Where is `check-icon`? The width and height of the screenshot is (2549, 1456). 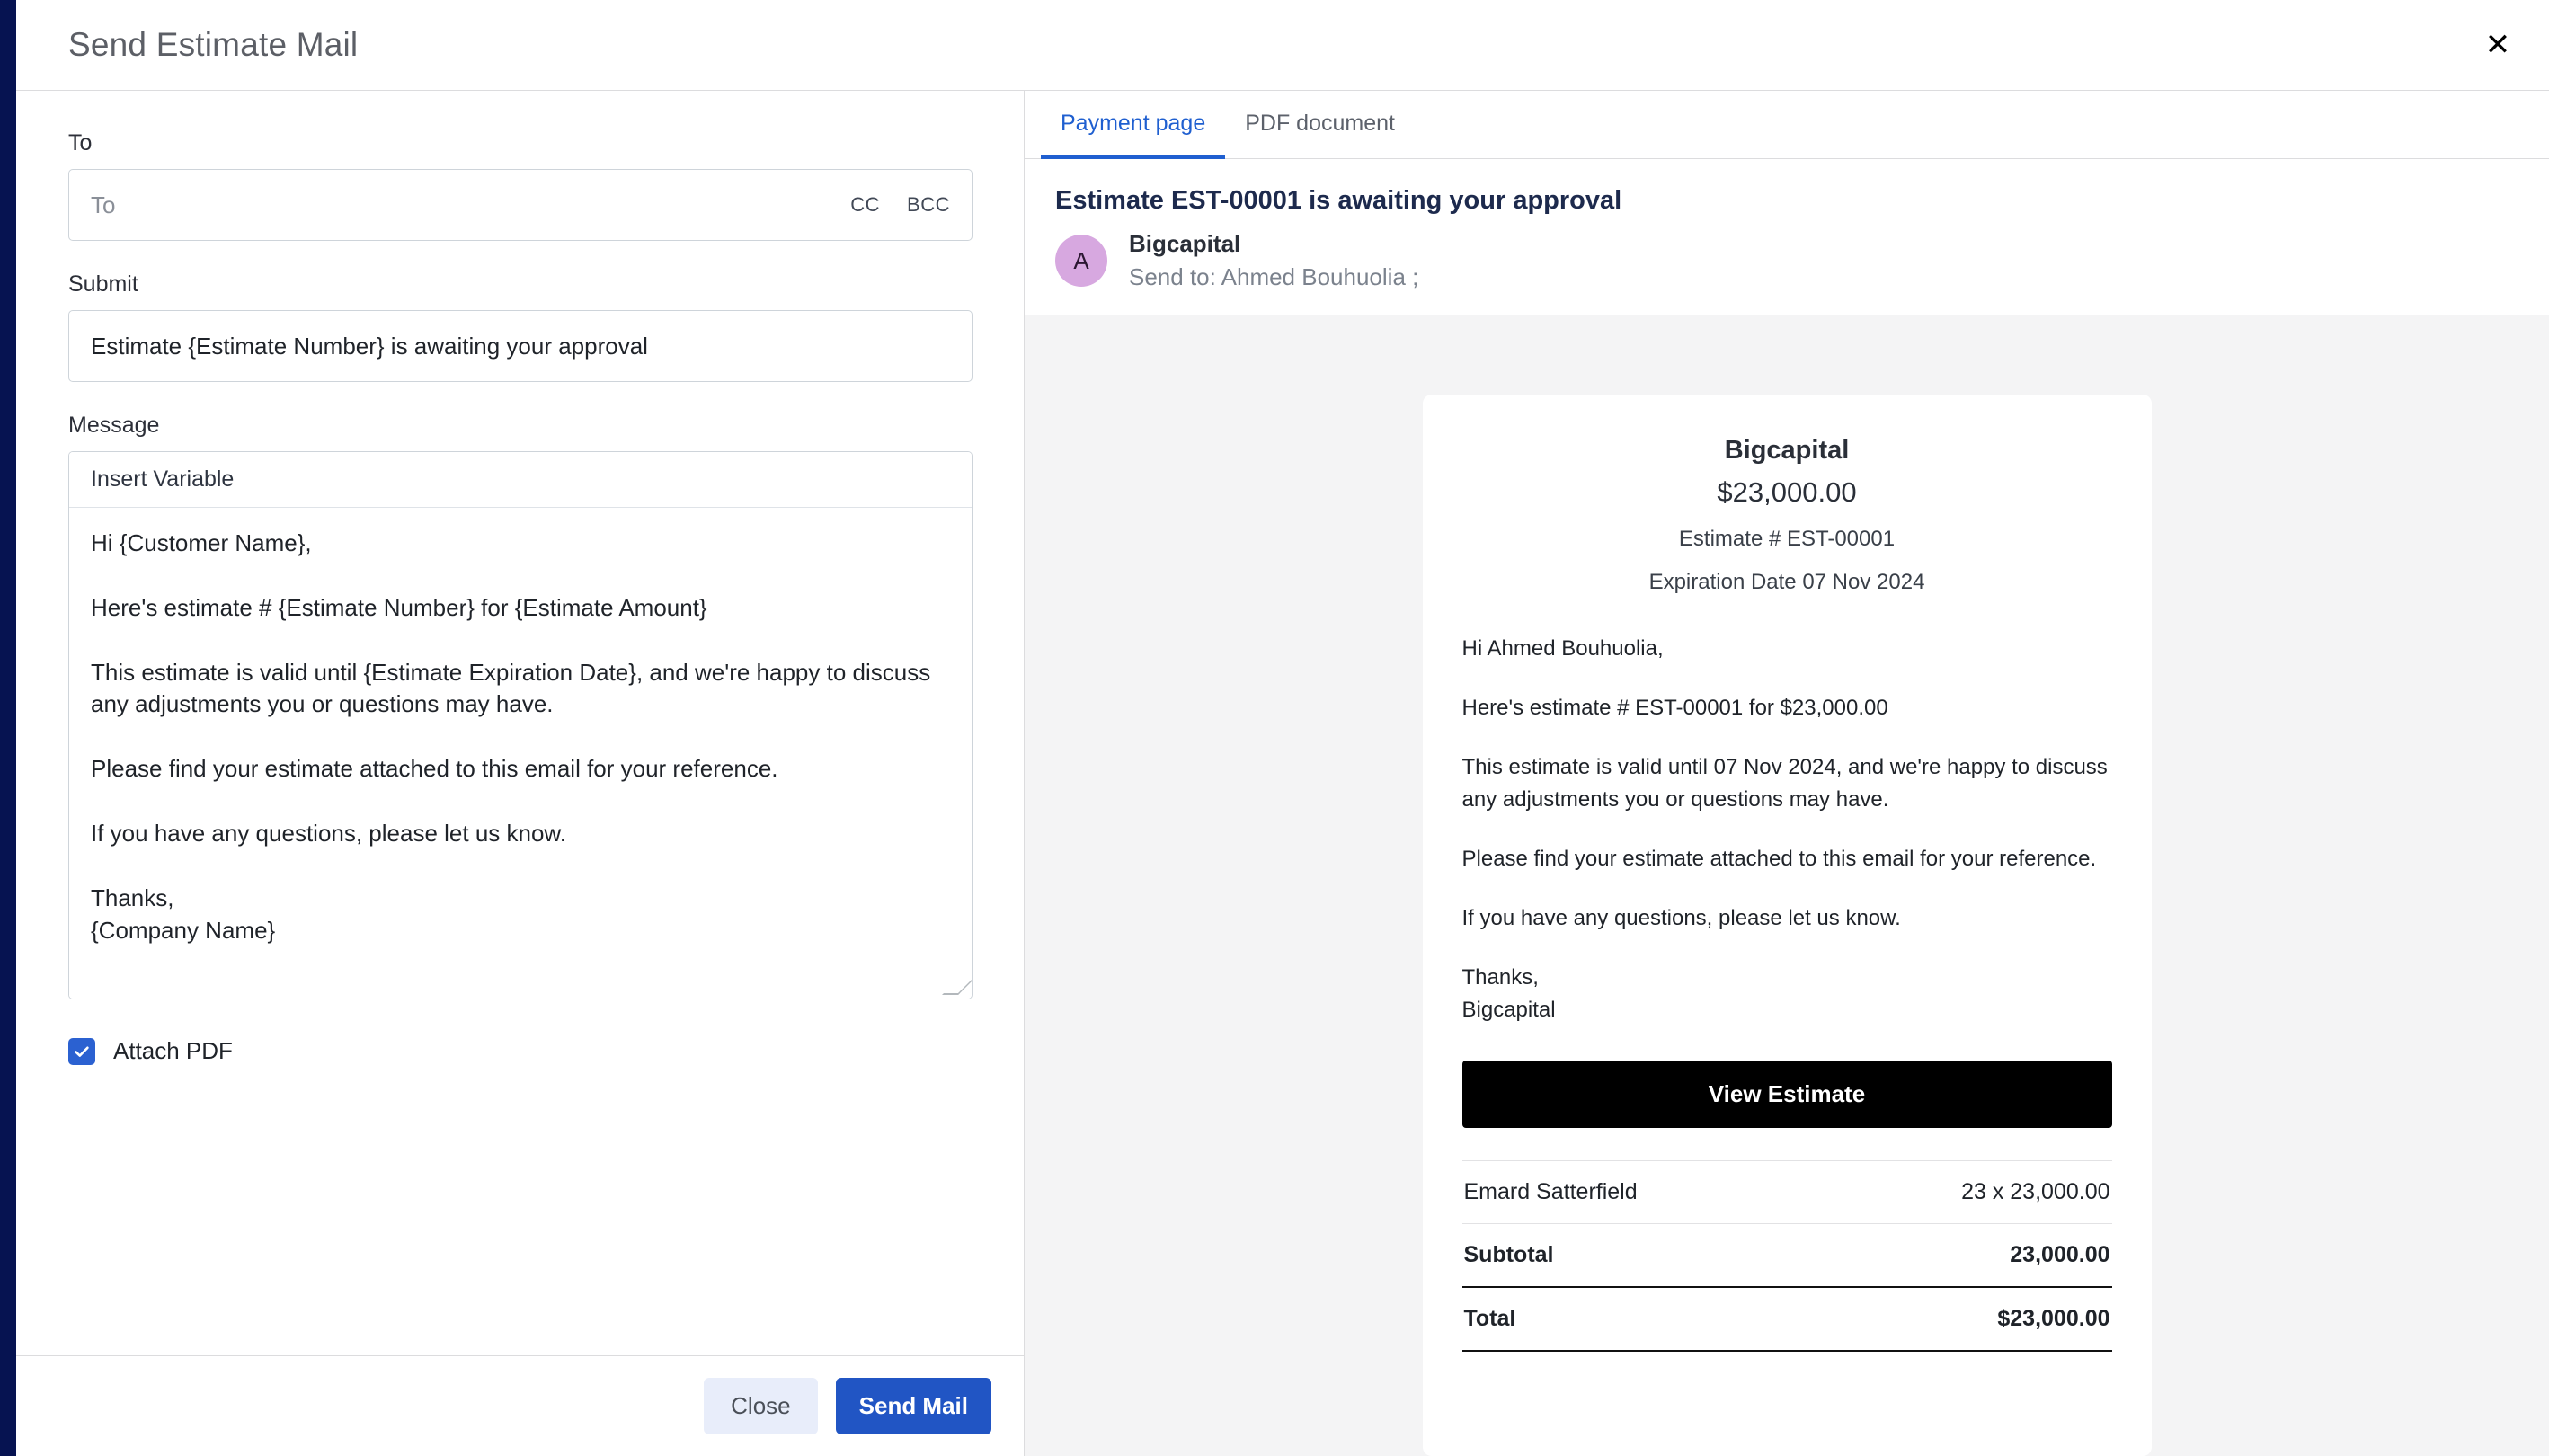 check-icon is located at coordinates (82, 1051).